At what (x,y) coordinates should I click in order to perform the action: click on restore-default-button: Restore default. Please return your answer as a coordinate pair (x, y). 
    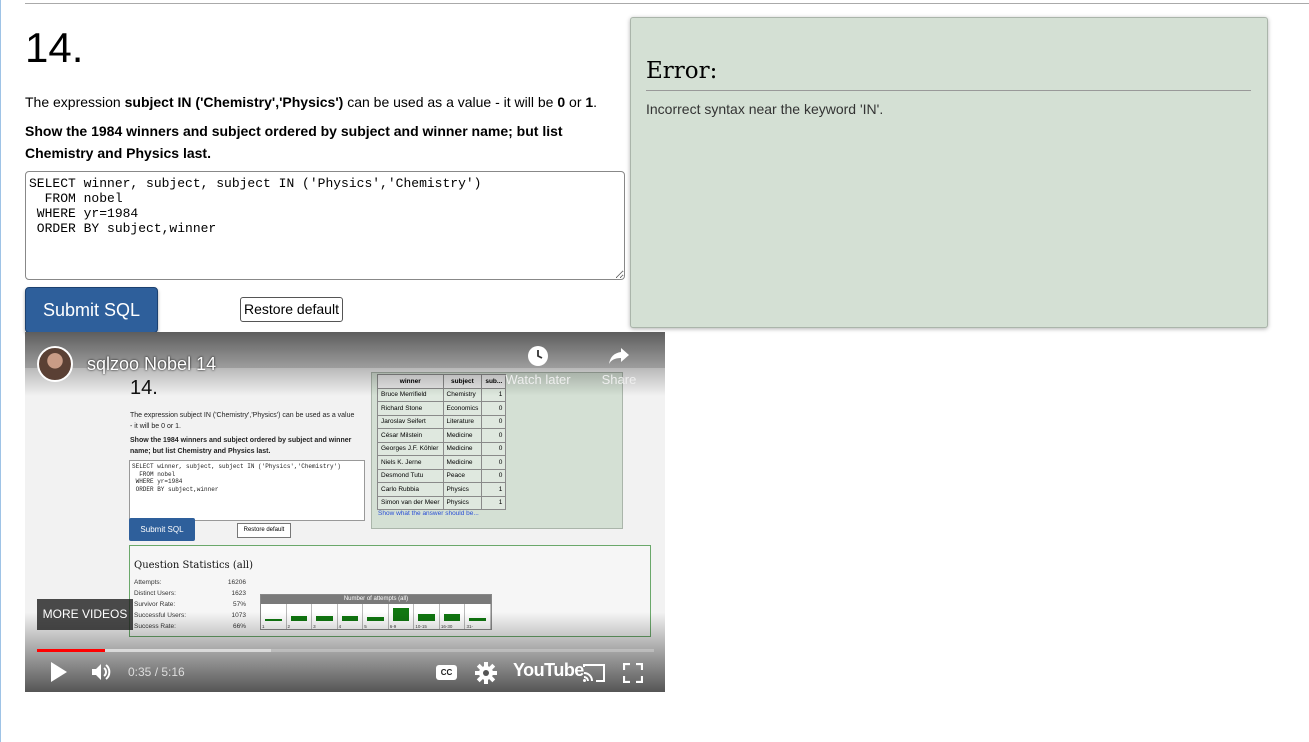
    Looking at the image, I should click on (291, 309).